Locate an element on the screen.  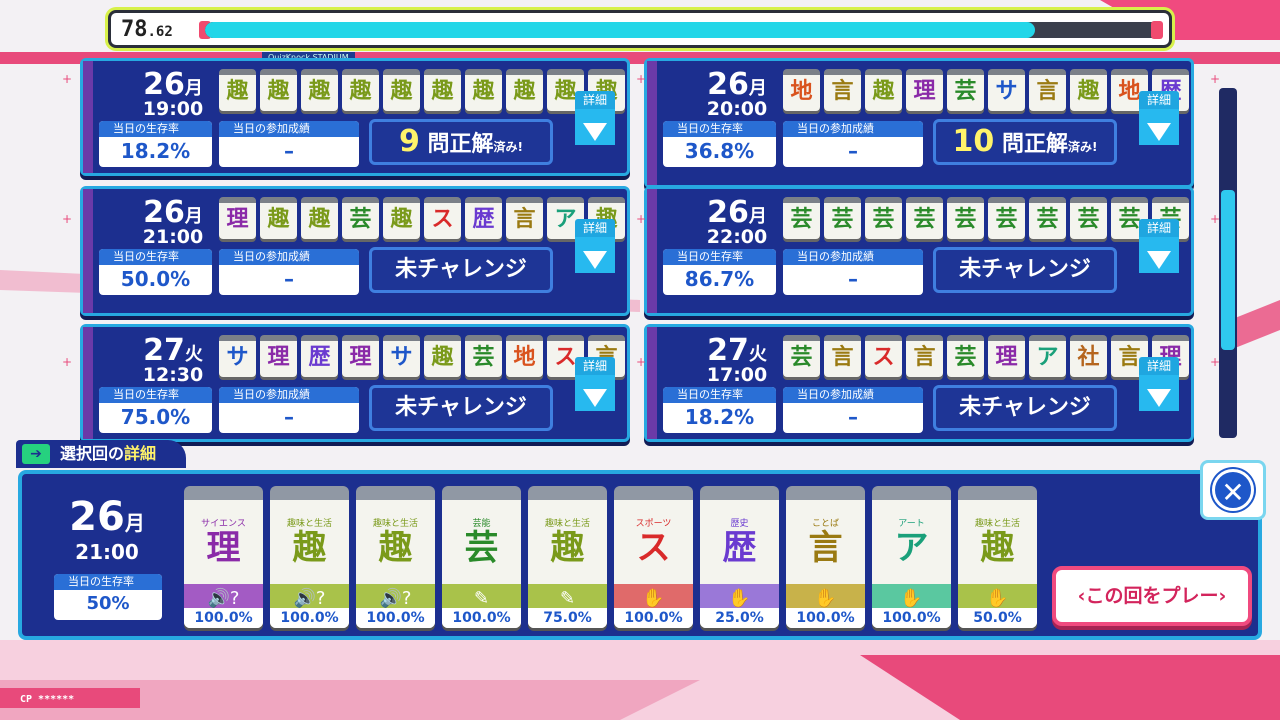
card-weekday: 月 is located at coordinates (757, 216).